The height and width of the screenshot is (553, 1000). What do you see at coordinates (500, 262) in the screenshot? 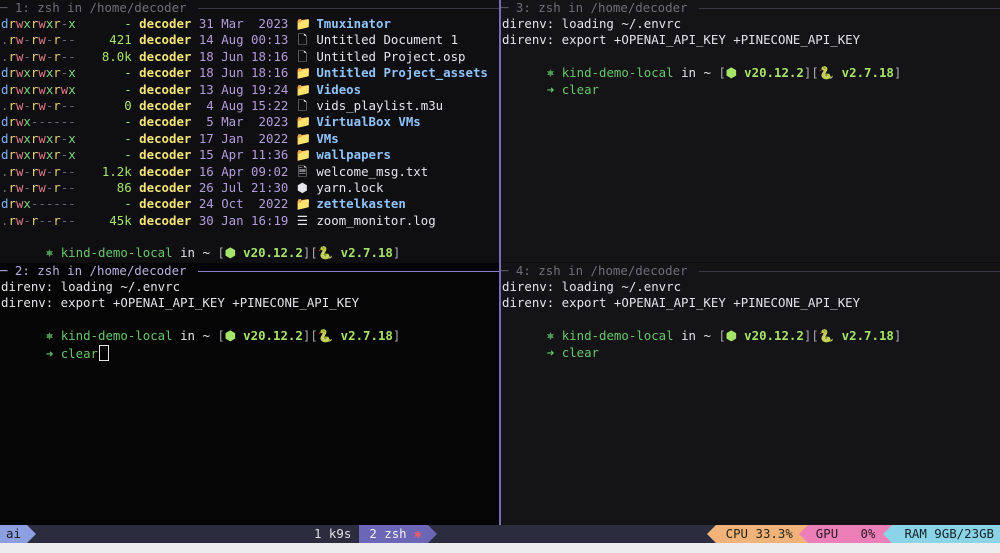
I see `vertical-pane-divider` at bounding box center [500, 262].